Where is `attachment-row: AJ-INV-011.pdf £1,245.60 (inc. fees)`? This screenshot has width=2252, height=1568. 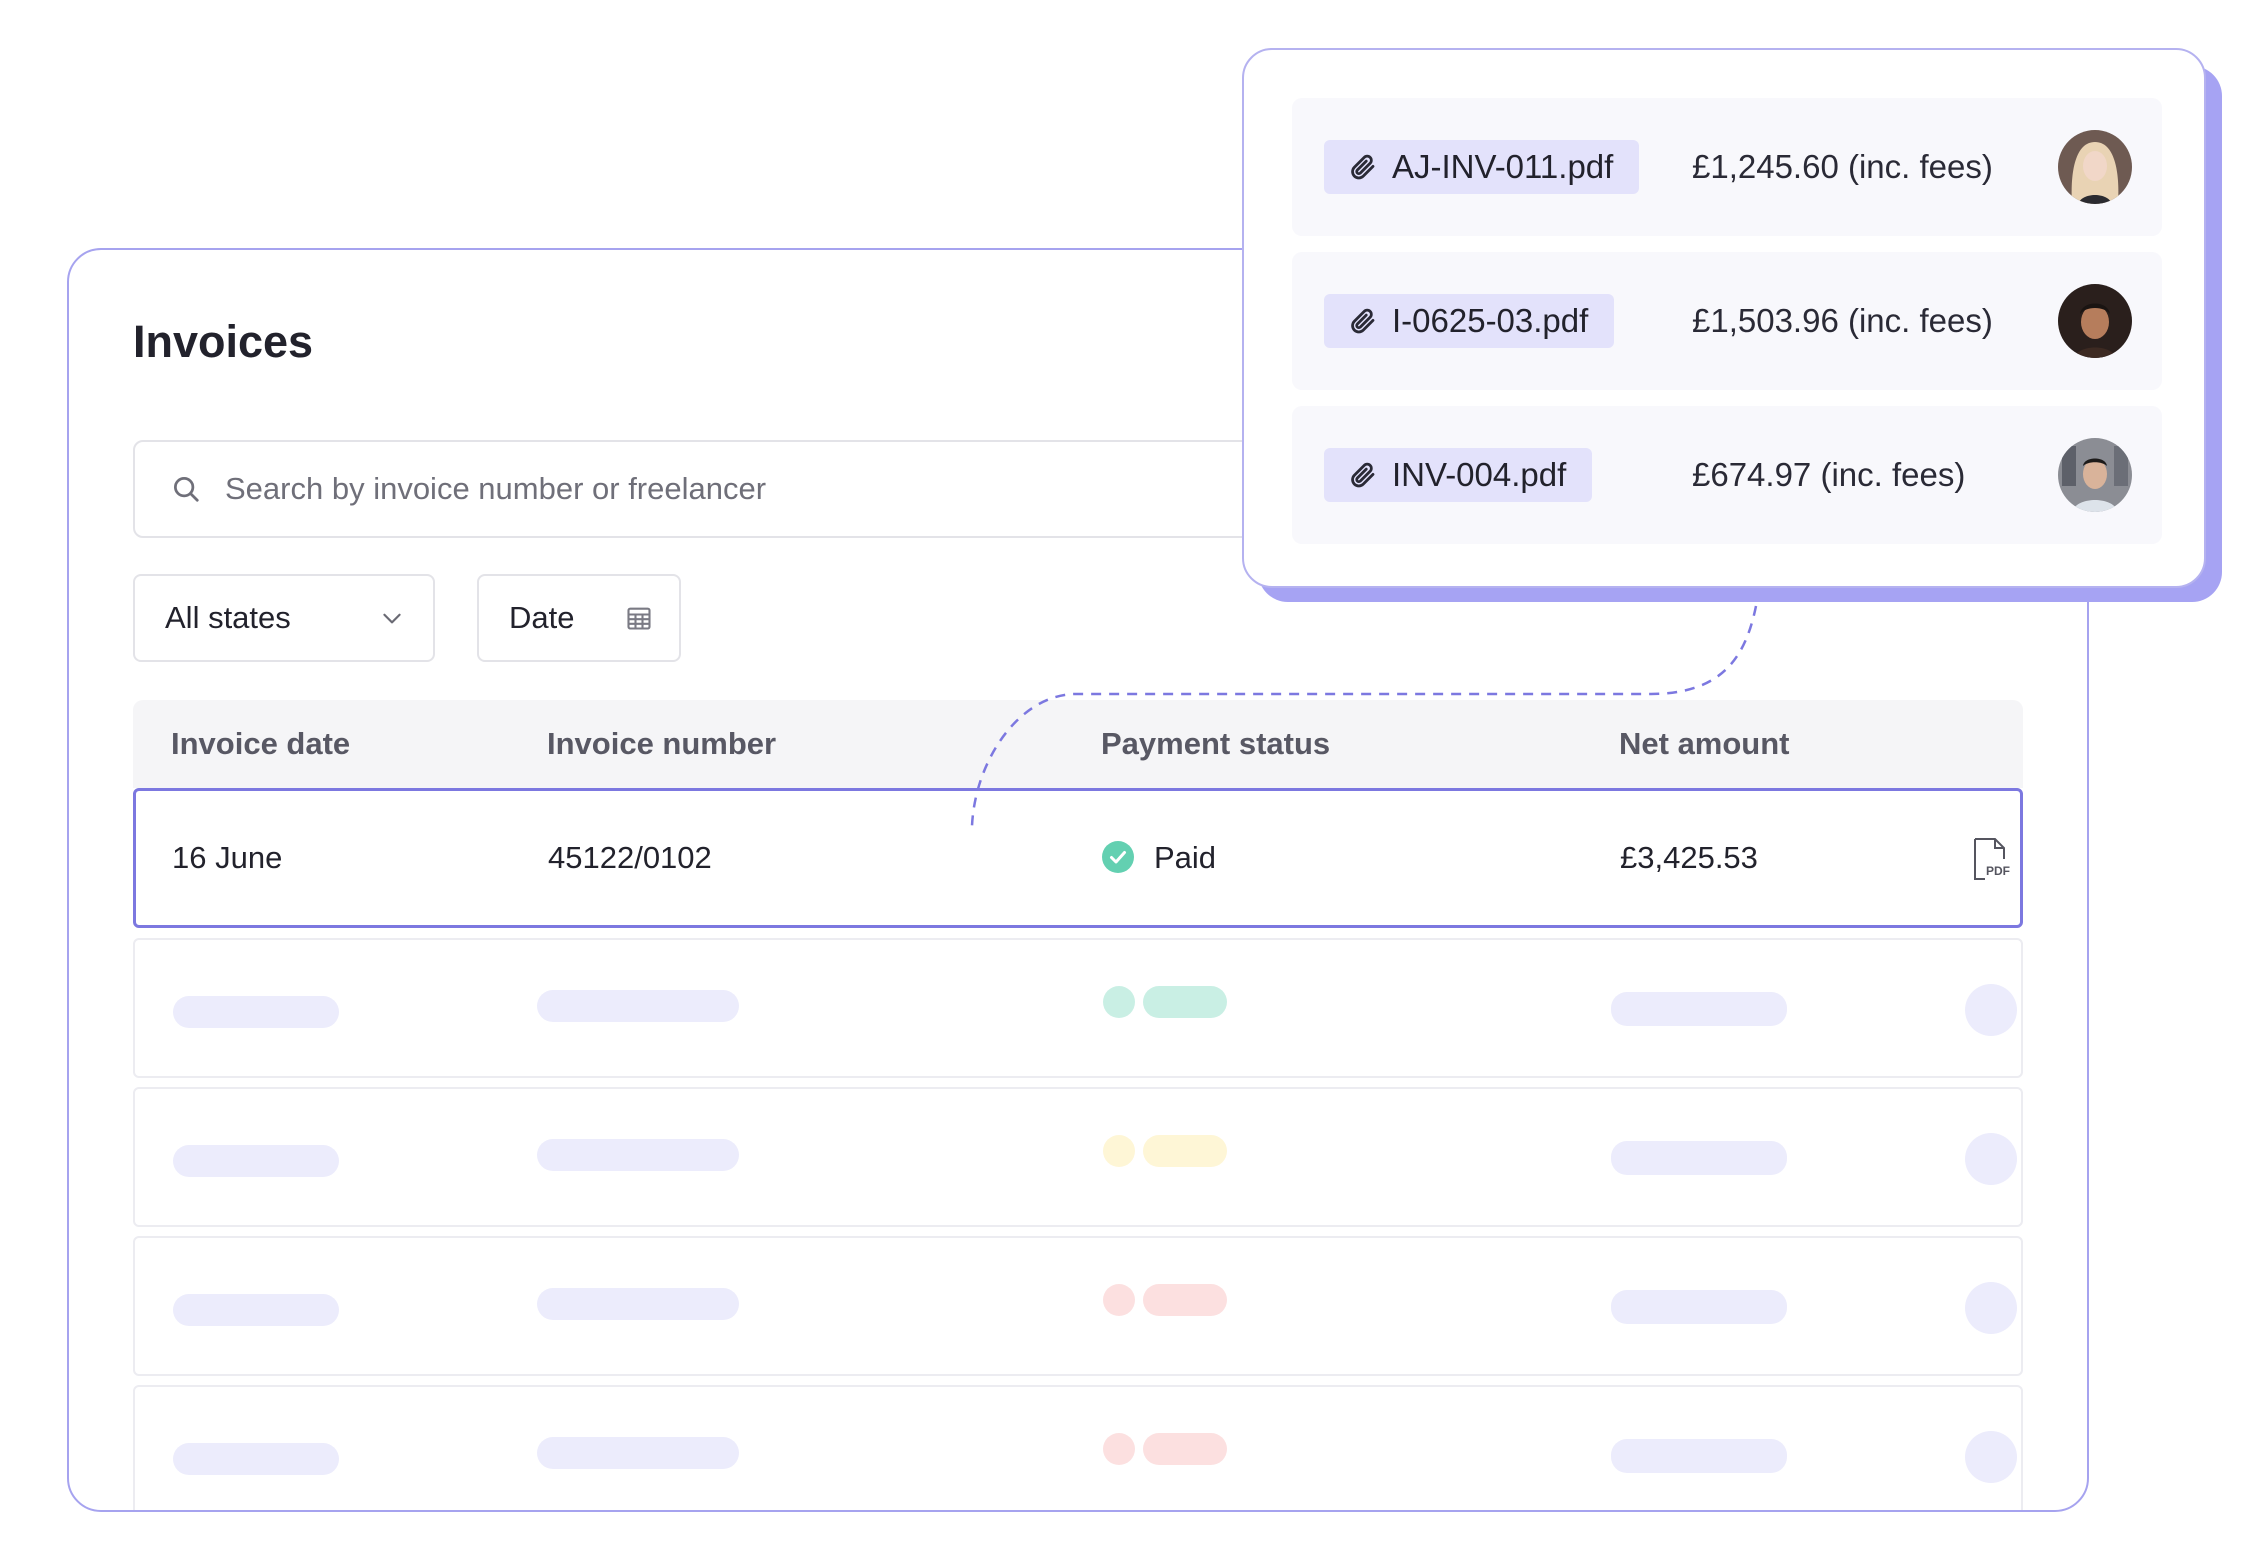 attachment-row: AJ-INV-011.pdf £1,245.60 (inc. fees) is located at coordinates (1727, 167).